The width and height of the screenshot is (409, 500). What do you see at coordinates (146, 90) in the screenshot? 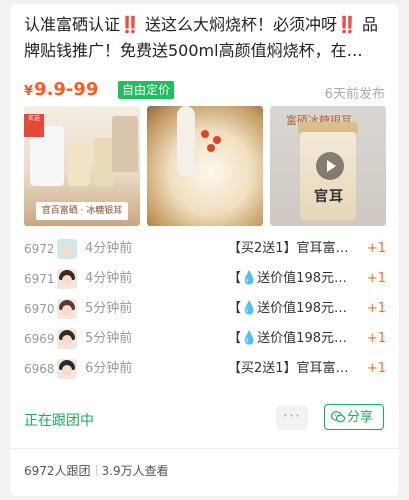
I see `price-badge: 自由定价` at bounding box center [146, 90].